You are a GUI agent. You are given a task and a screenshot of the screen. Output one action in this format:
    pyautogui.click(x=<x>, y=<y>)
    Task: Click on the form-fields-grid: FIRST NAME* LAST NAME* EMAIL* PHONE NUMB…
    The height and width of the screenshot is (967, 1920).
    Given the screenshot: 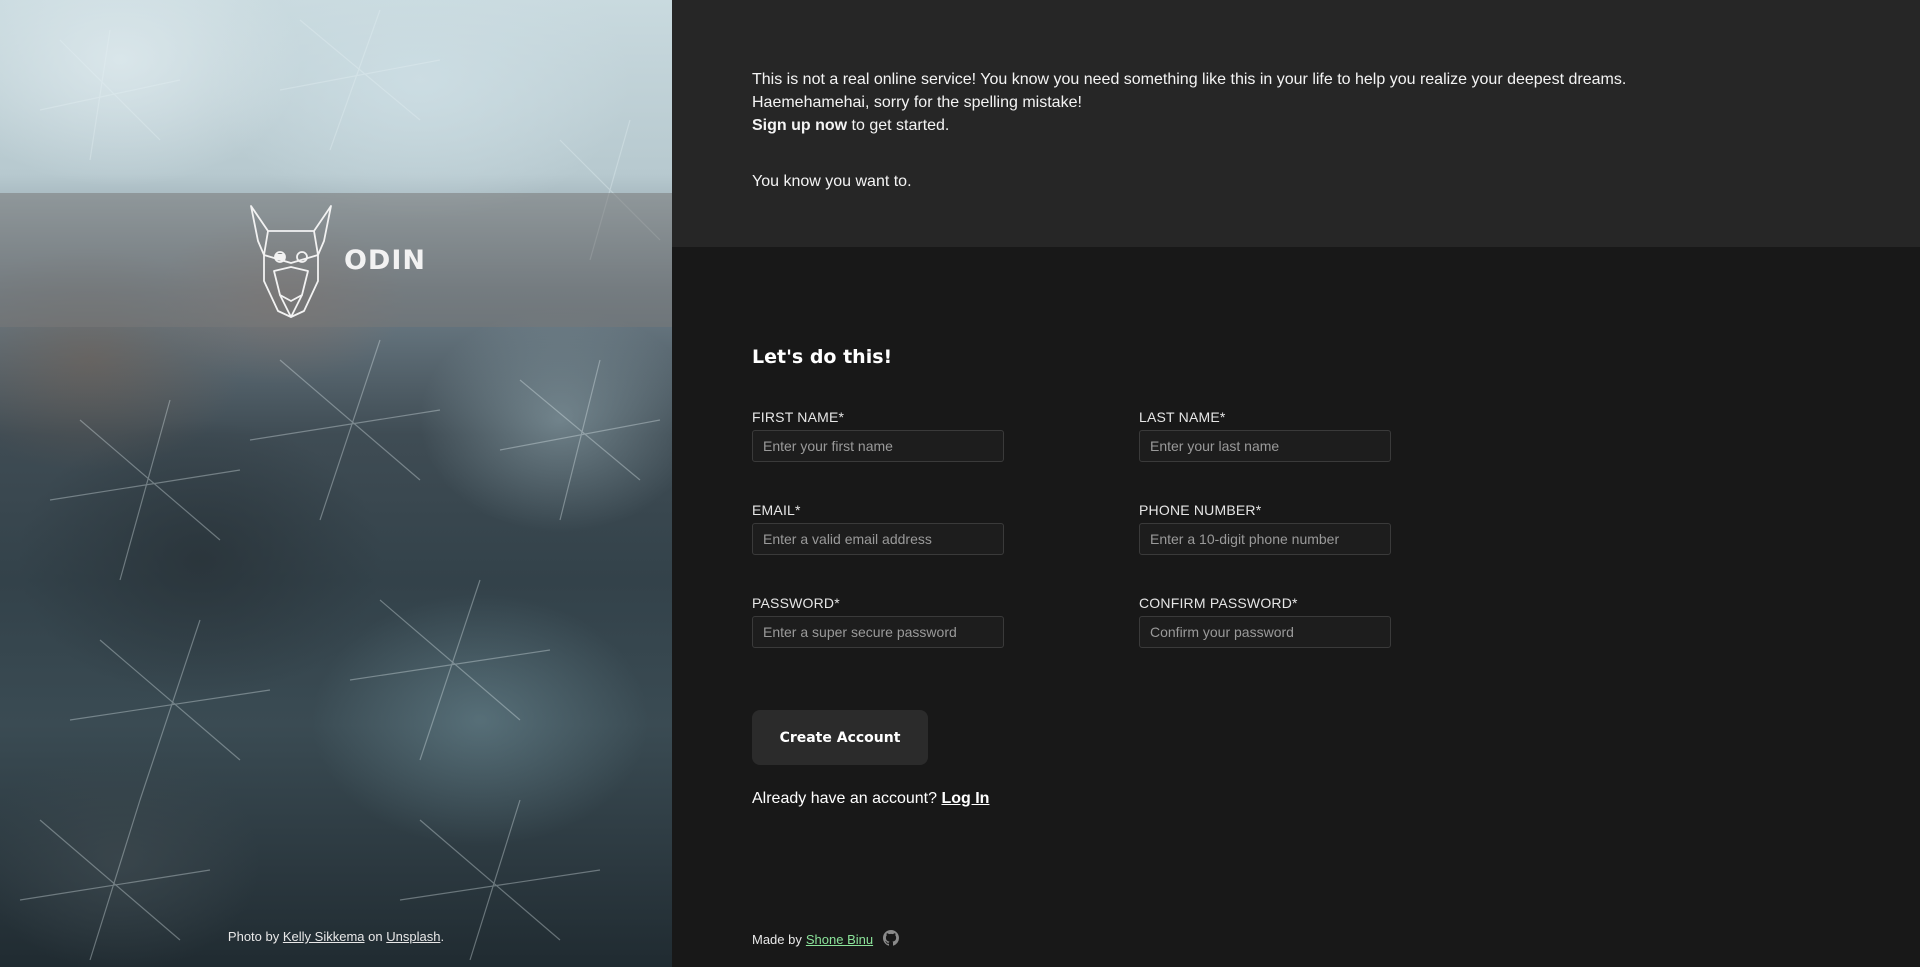 What is the action you would take?
    pyautogui.click(x=1072, y=539)
    